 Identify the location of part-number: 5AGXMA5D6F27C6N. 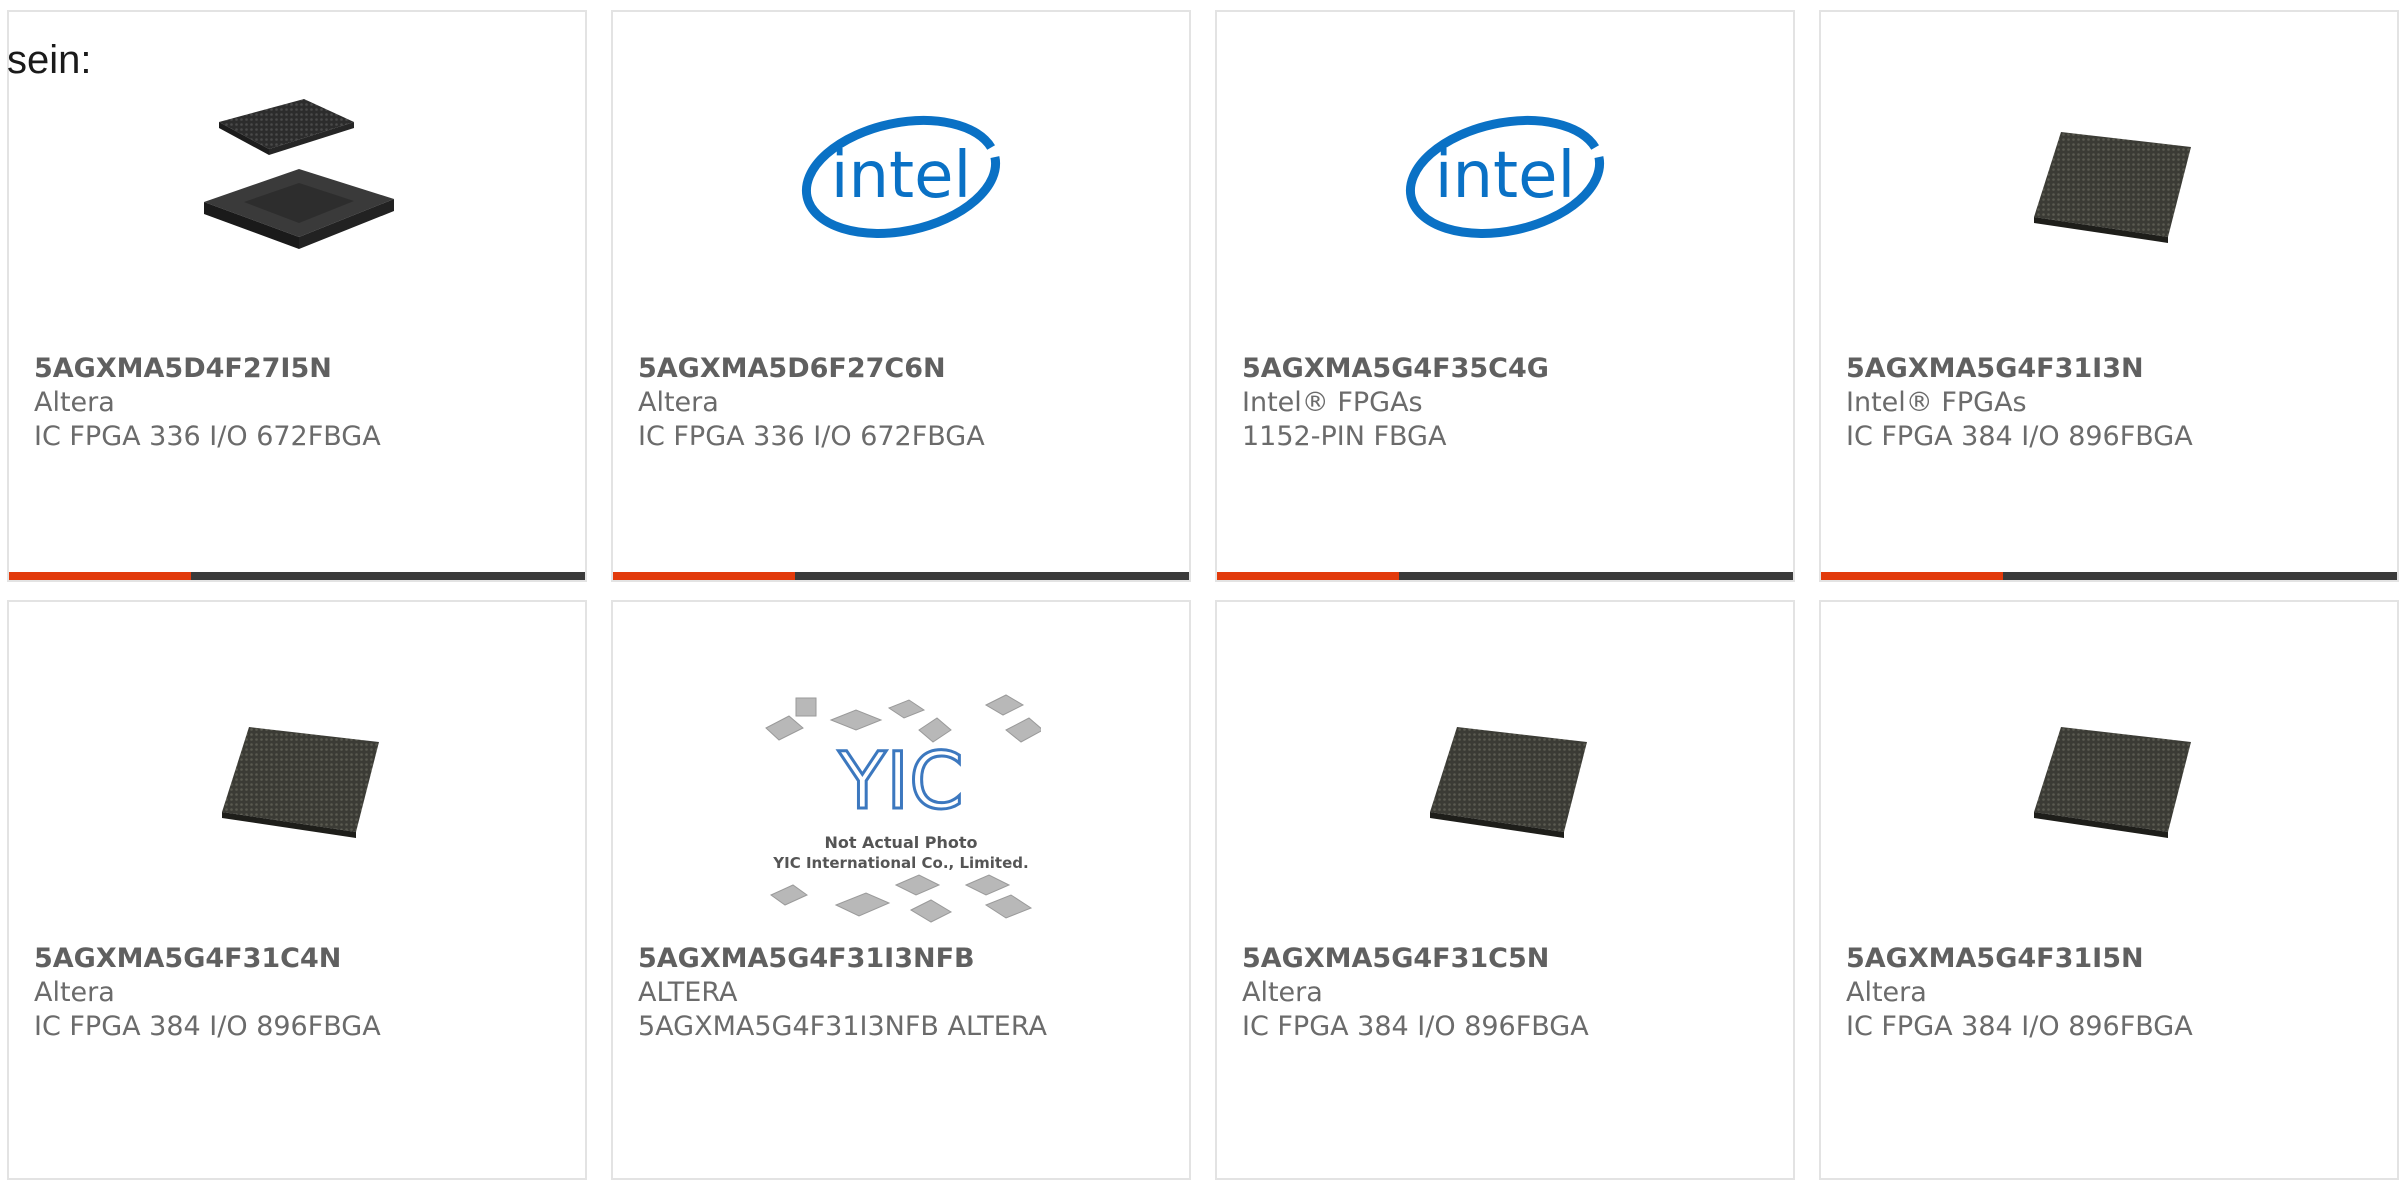
(903, 369).